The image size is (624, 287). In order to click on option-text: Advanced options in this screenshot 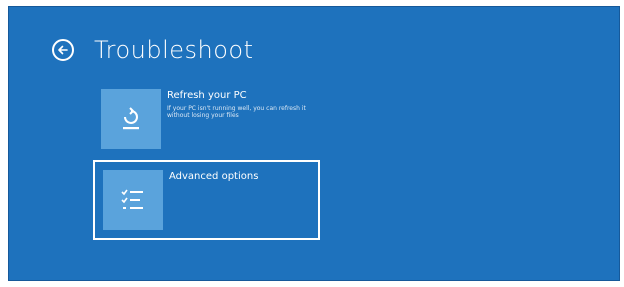, I will do `click(213, 176)`.